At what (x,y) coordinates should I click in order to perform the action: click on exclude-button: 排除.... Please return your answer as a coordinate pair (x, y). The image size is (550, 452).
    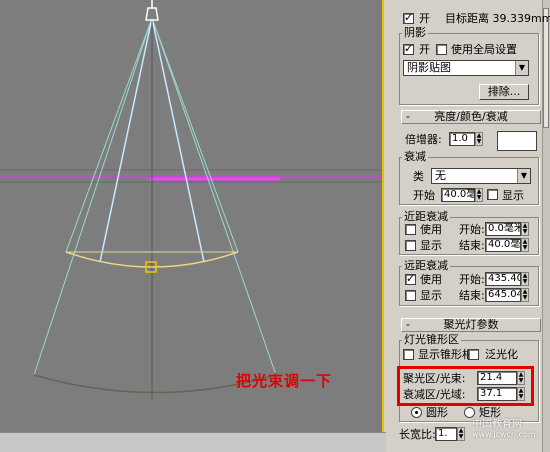
    Looking at the image, I should click on (504, 92).